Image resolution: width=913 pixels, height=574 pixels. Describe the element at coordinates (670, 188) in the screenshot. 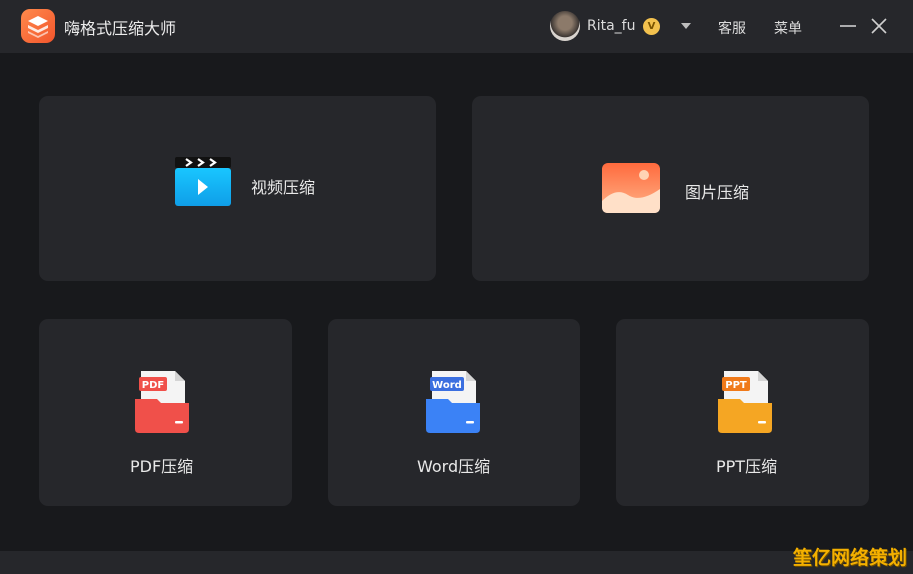

I see `image-compress-card: 图片压缩` at that location.